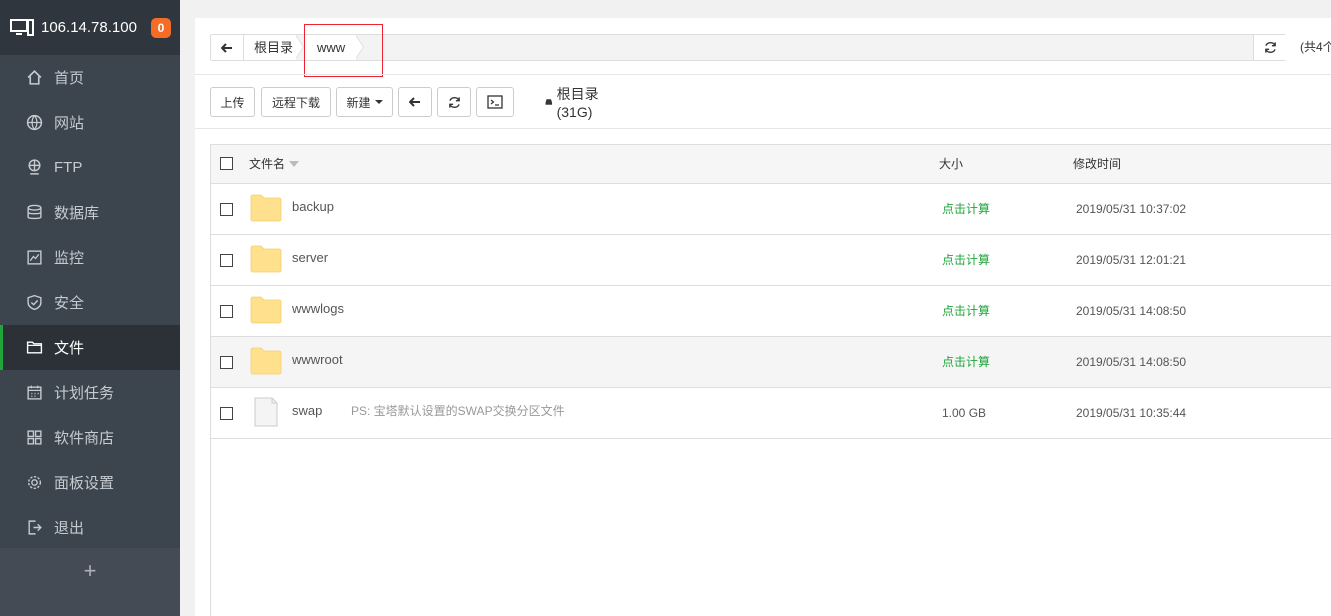 This screenshot has width=1331, height=616. Describe the element at coordinates (34, 212) in the screenshot. I see `database-icon` at that location.